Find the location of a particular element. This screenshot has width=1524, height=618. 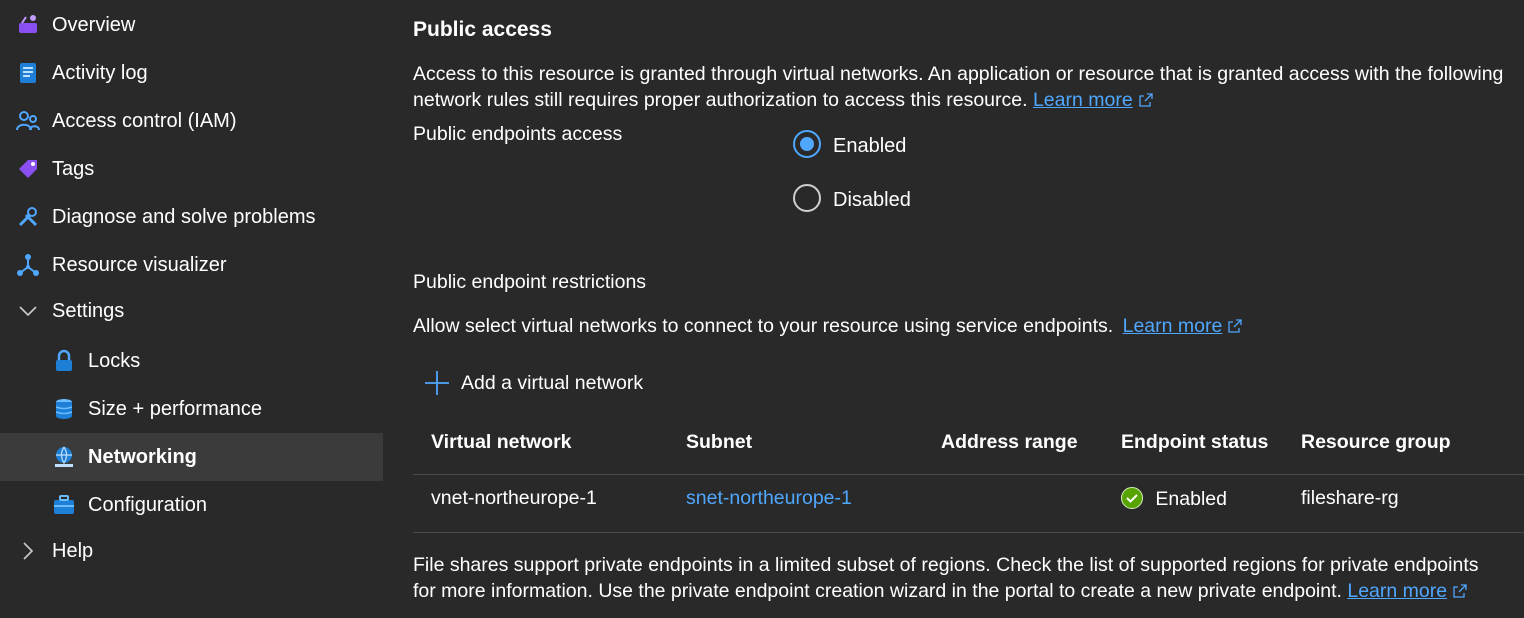

people-icon is located at coordinates (28, 121).